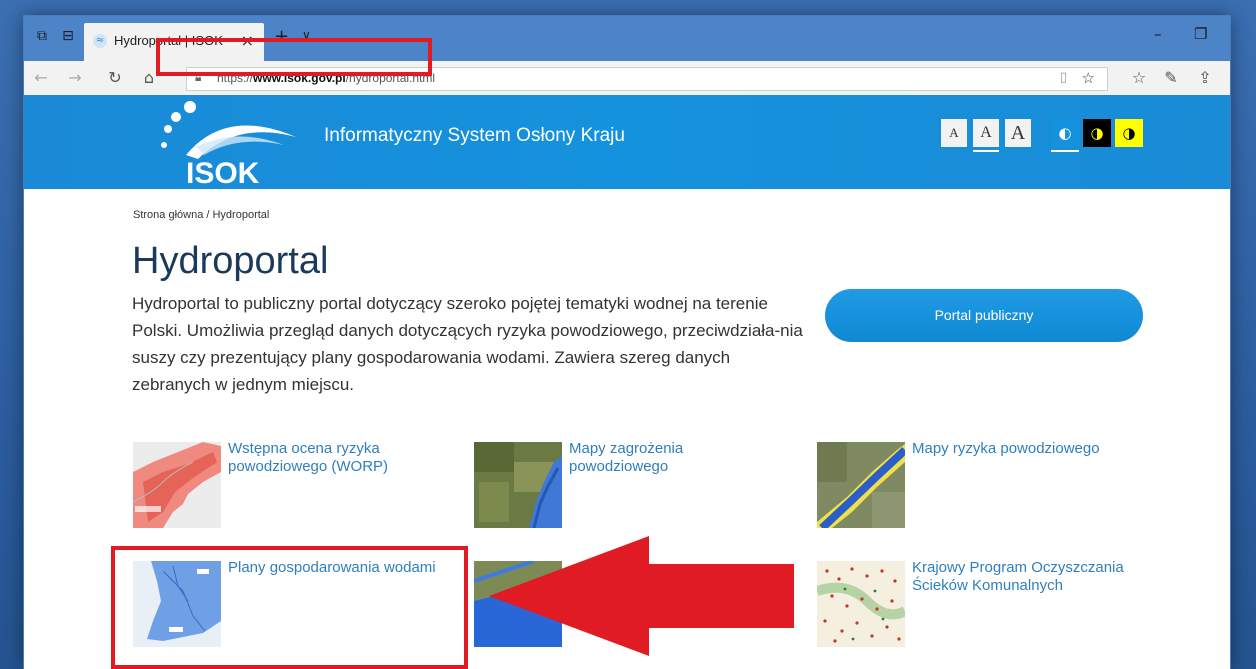 This screenshot has height=669, width=1256. What do you see at coordinates (294, 57) in the screenshot?
I see `url-highlight-box` at bounding box center [294, 57].